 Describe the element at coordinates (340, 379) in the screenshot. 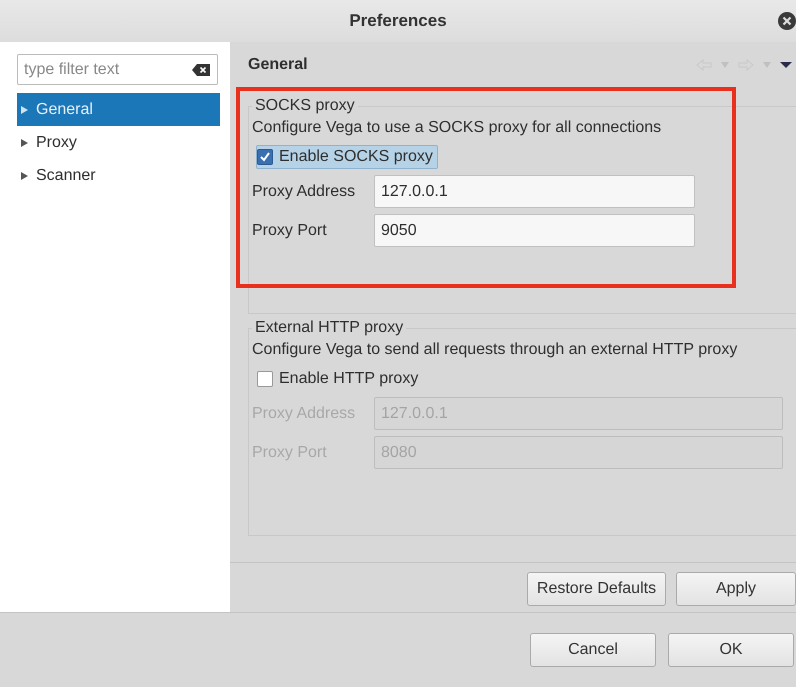

I see `checkbox-row: Enable HTTP proxy` at that location.